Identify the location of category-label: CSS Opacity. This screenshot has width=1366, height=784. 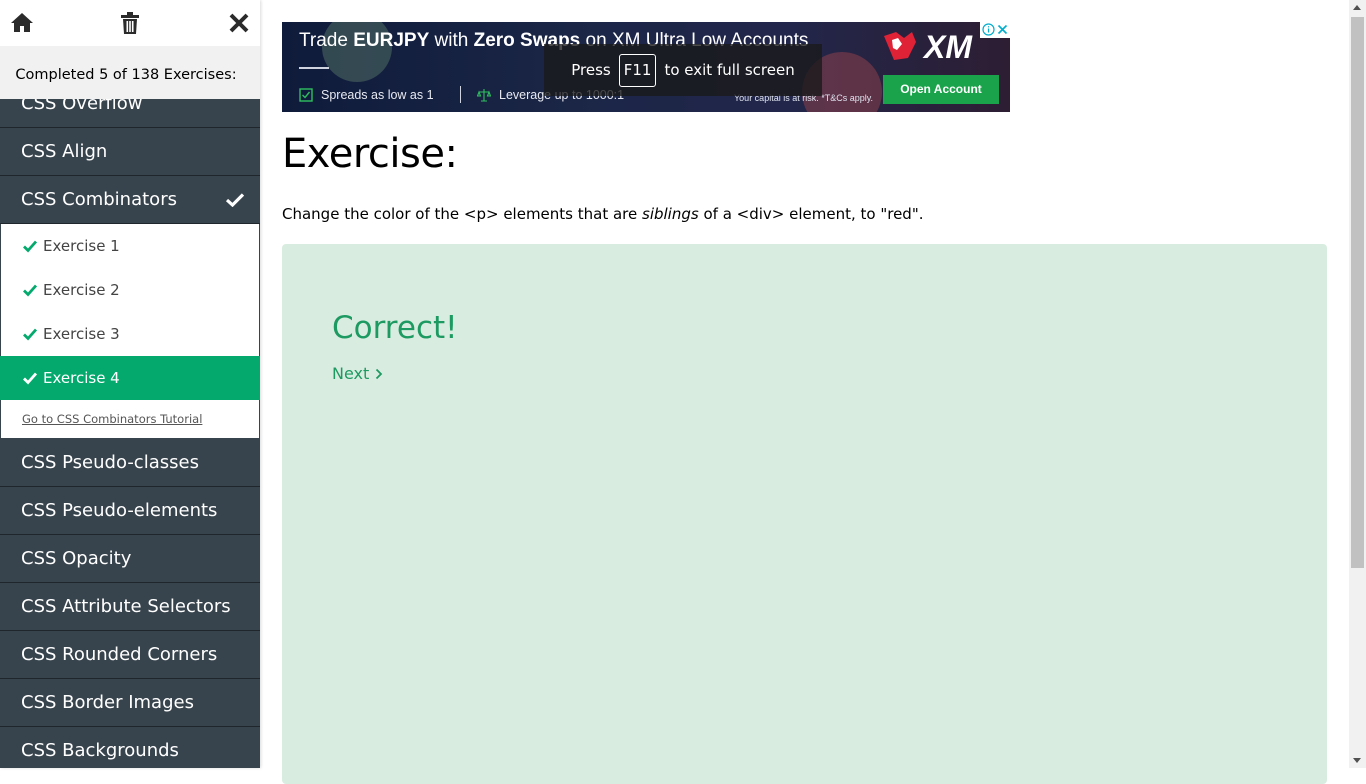
(76, 558).